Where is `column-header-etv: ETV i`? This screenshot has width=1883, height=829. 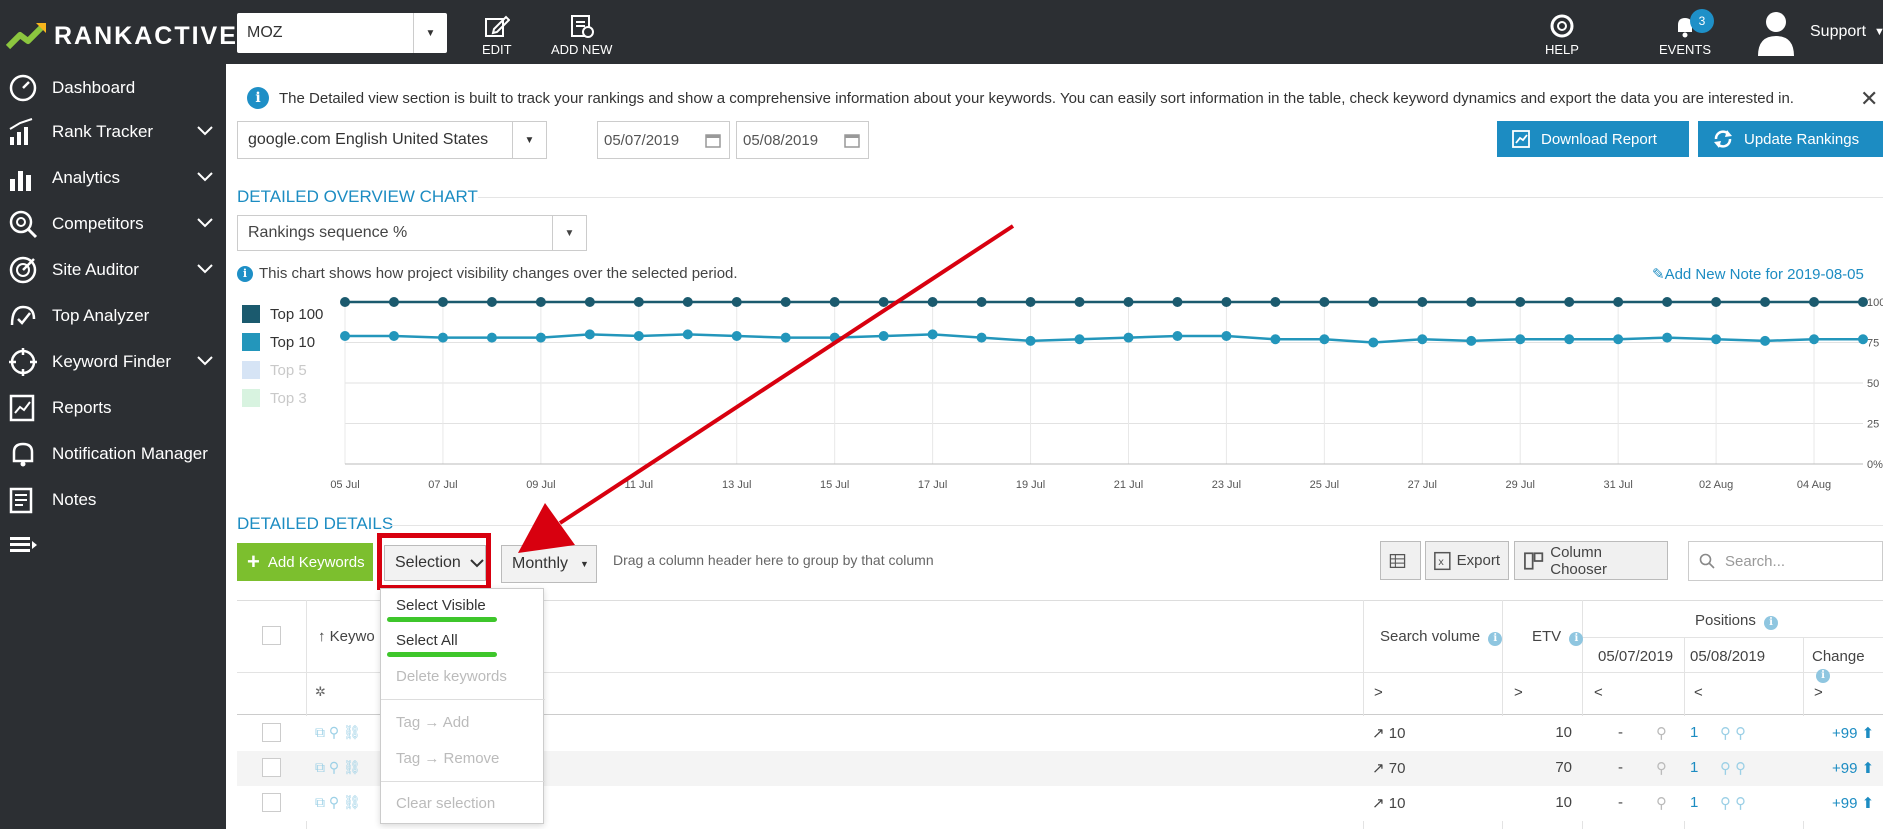
column-header-etv: ETV i is located at coordinates (1560, 637).